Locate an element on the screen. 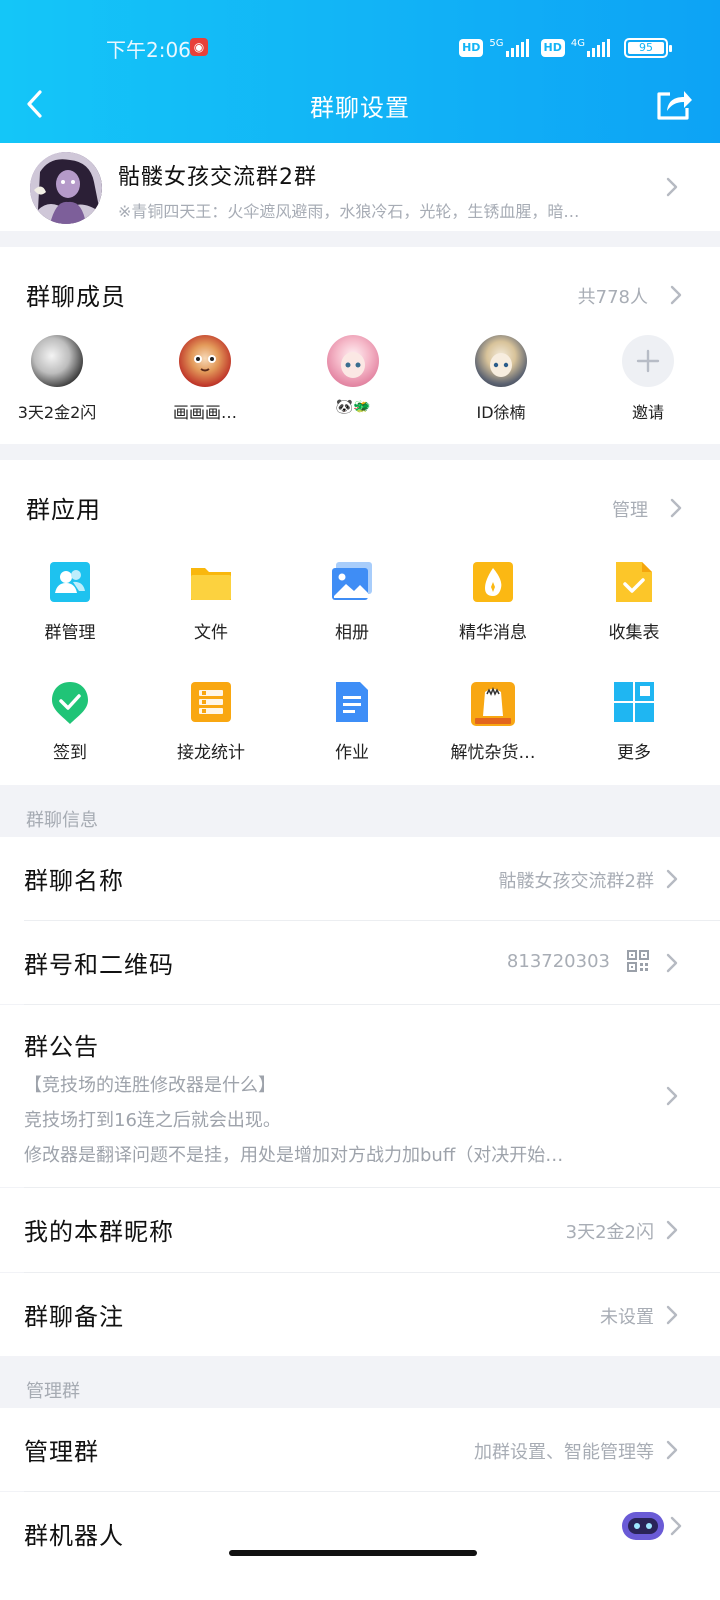  group-name: 骷髅女孩交流群2群 is located at coordinates (217, 177).